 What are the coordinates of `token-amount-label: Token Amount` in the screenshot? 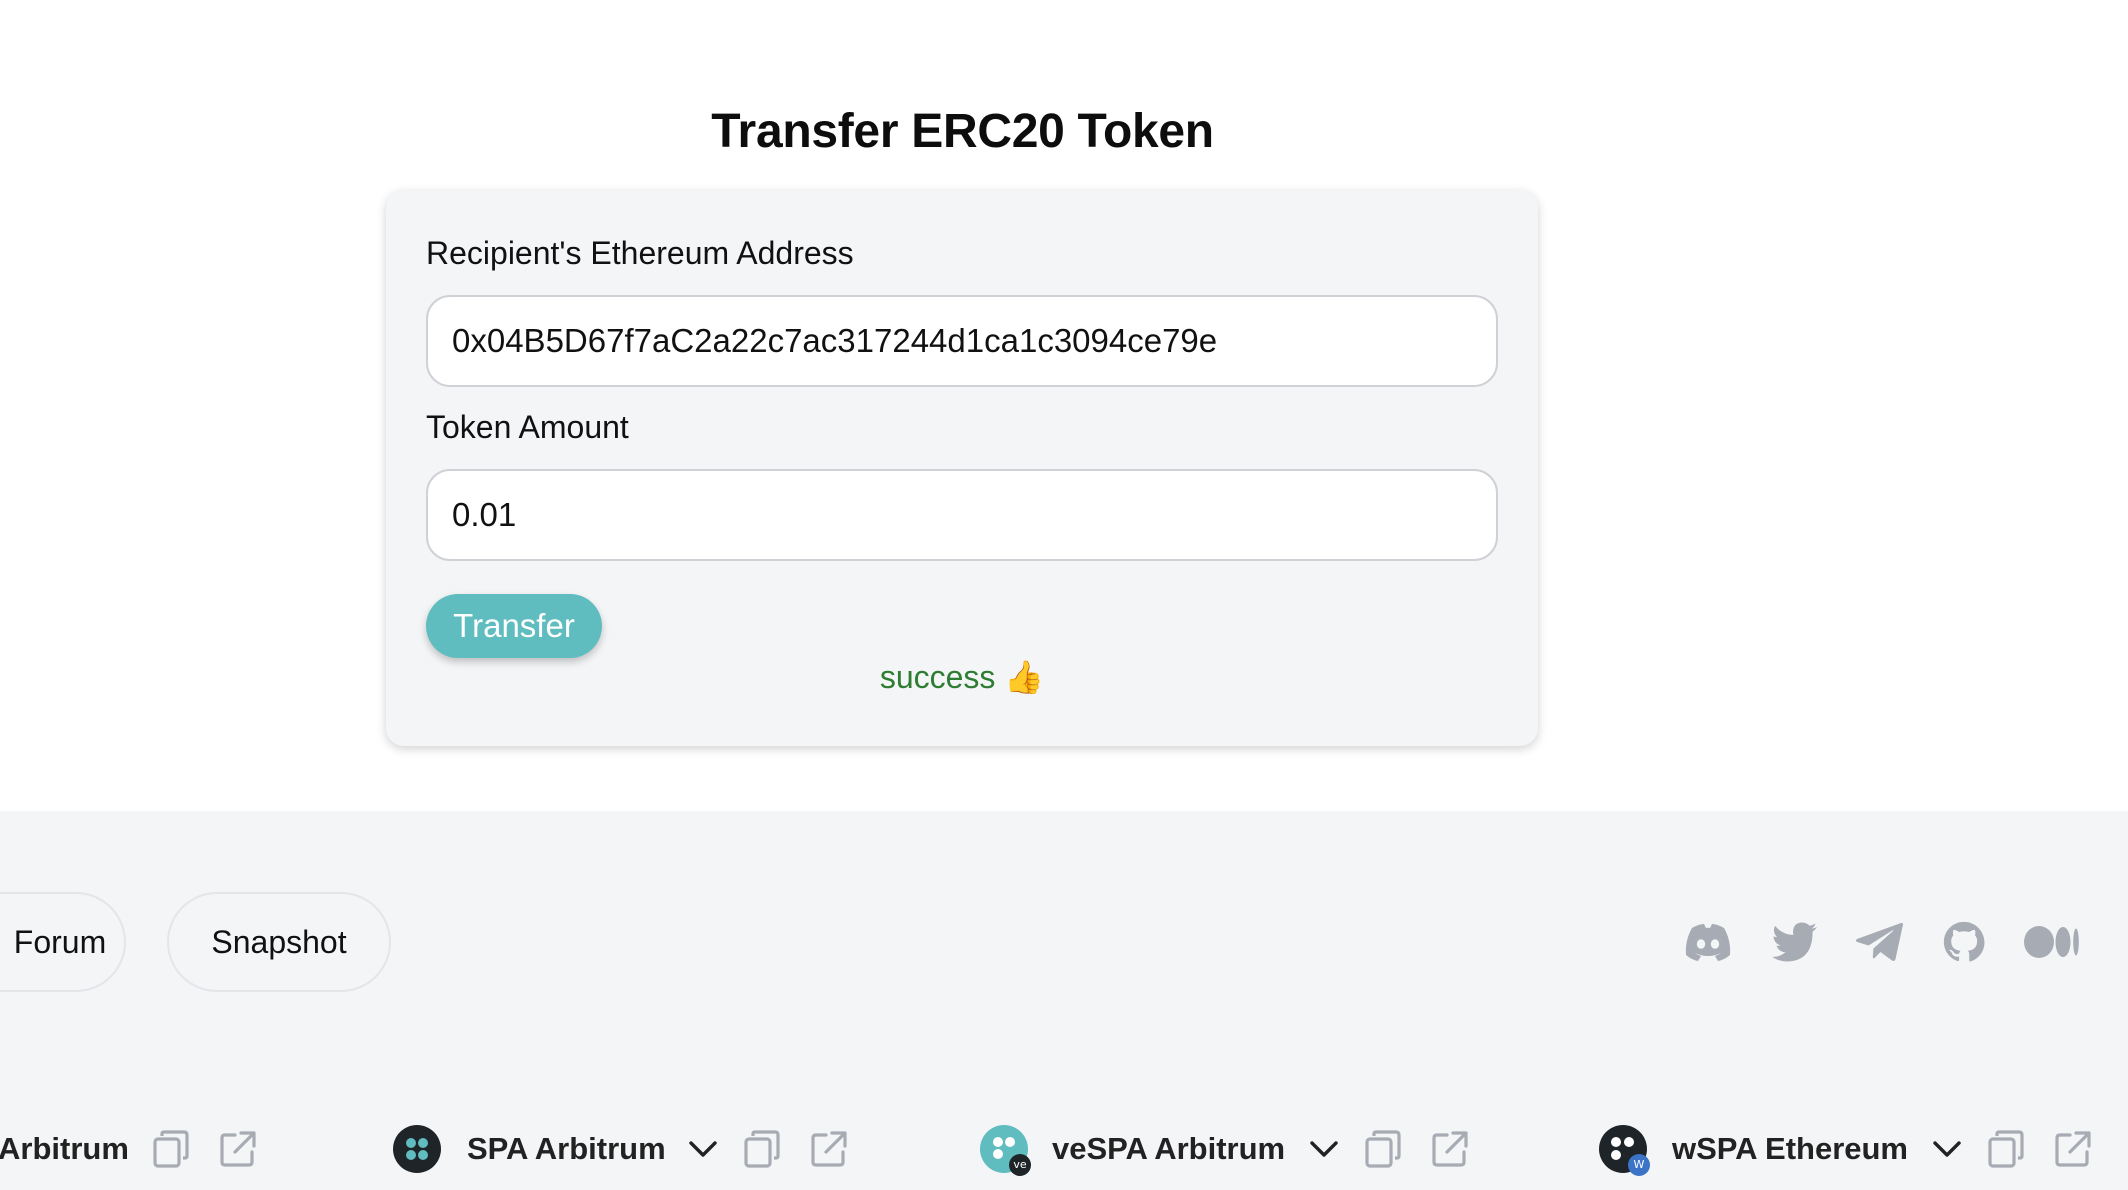 It's located at (527, 427).